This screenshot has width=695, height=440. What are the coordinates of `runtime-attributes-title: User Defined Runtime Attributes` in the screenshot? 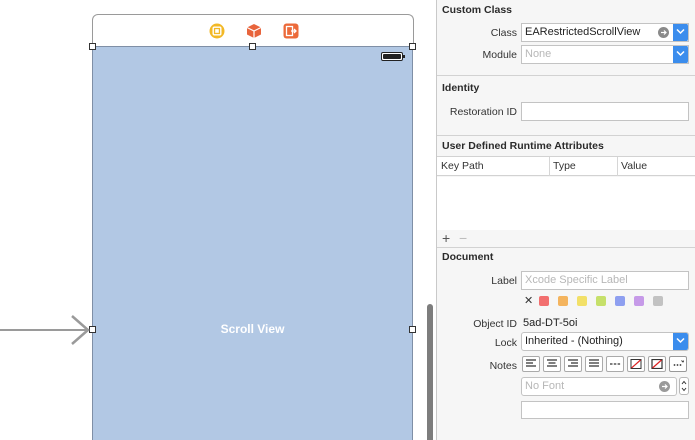 It's located at (523, 146).